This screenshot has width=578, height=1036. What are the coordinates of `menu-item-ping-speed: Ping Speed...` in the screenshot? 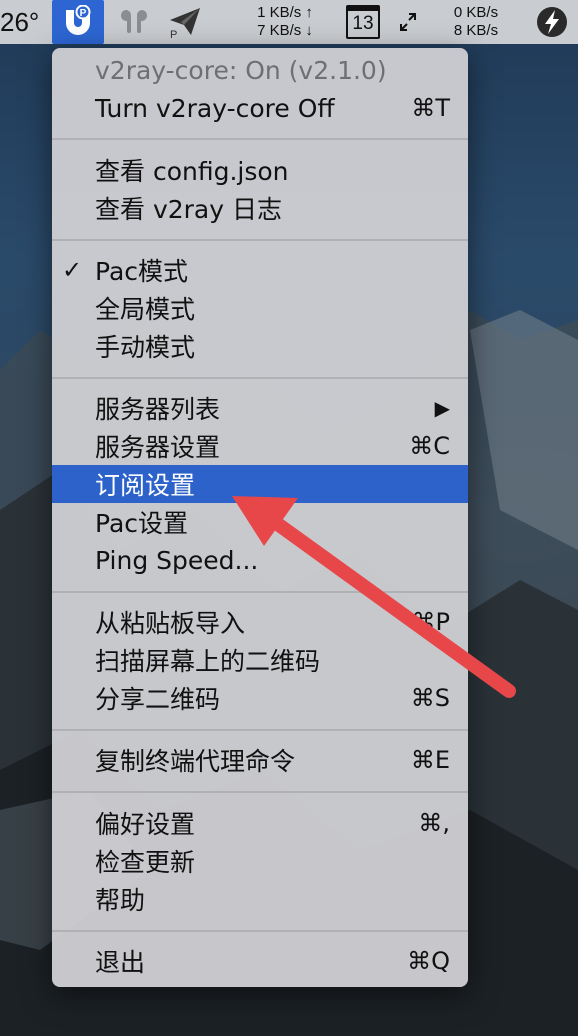 It's located at (260, 560).